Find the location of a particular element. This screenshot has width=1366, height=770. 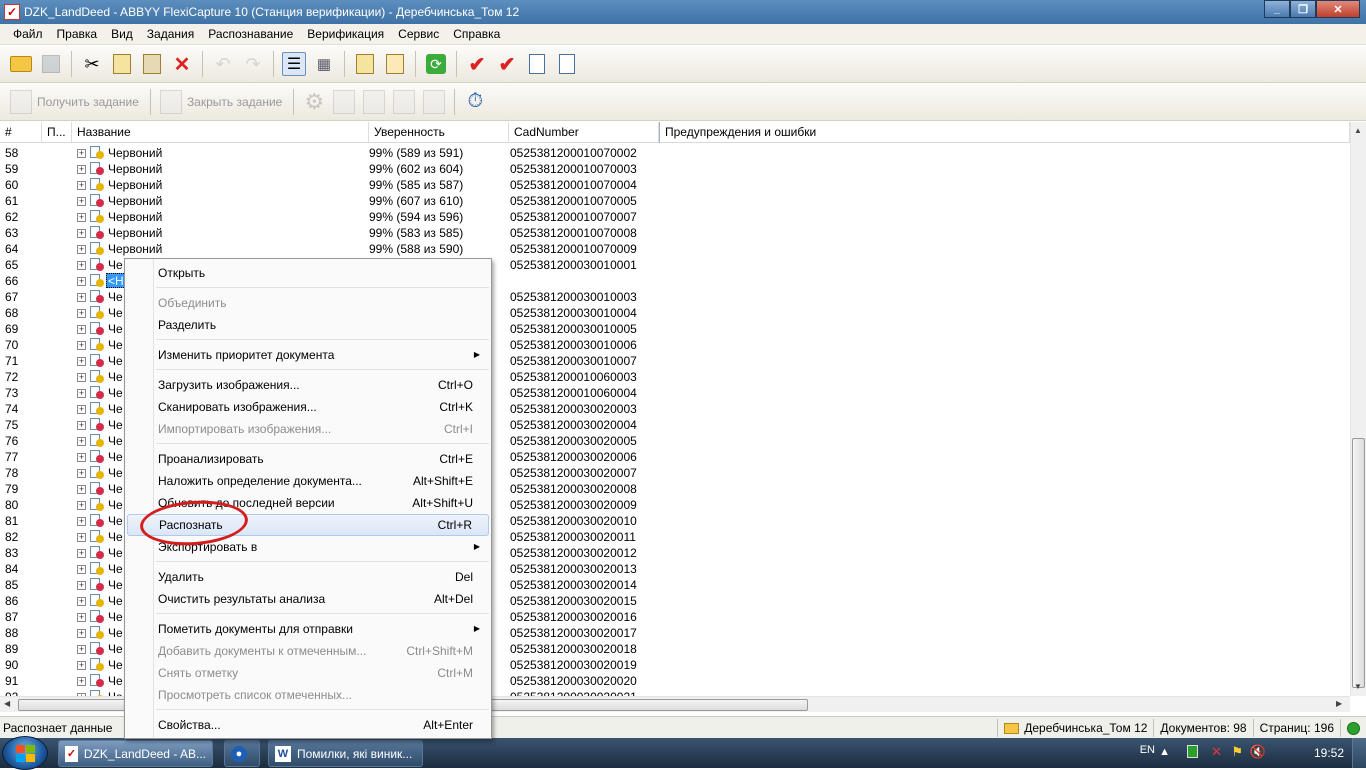

context-item-20: Пометить документы для отправки ▶ is located at coordinates (308, 629).